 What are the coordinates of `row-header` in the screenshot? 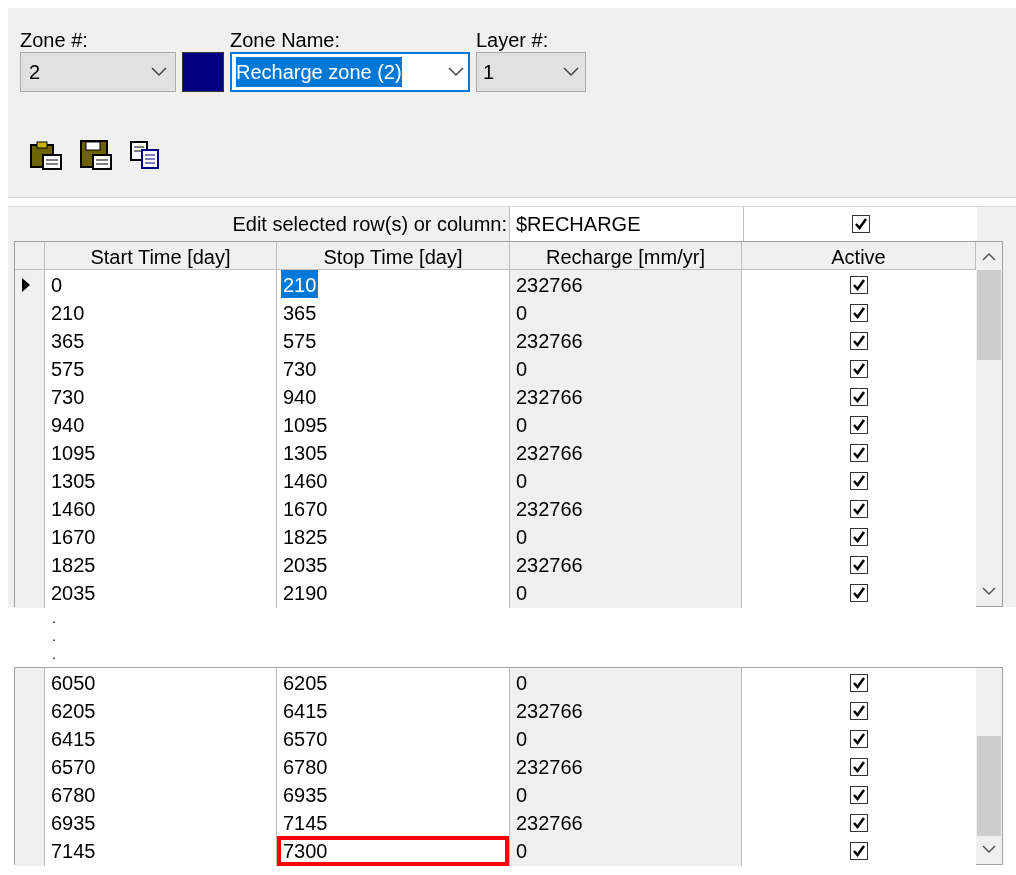 It's located at (30, 285).